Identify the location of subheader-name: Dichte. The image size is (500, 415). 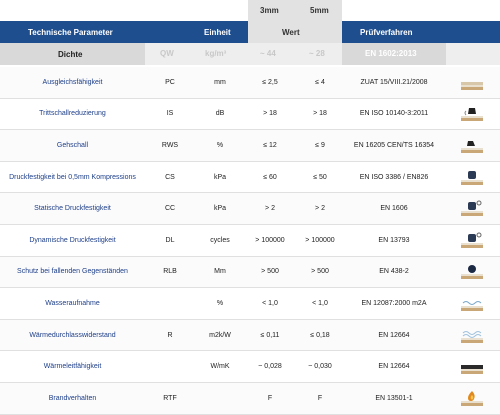
(70, 54).